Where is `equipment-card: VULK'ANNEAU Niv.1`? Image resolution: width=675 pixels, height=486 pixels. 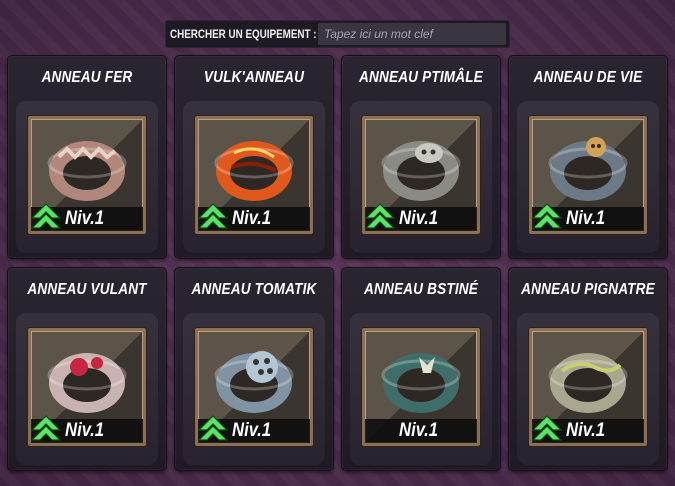 equipment-card: VULK'ANNEAU Niv.1 is located at coordinates (254, 157).